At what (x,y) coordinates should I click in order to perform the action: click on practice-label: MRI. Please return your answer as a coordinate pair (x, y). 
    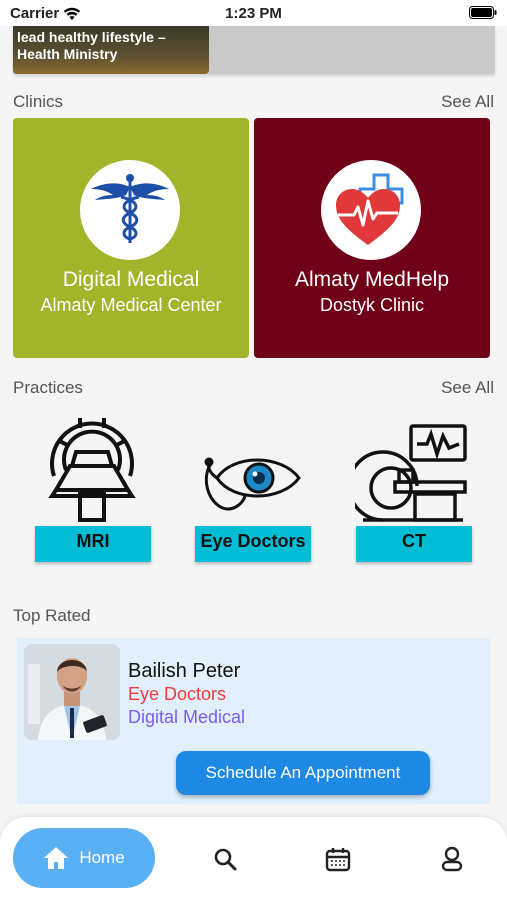
    Looking at the image, I should click on (93, 544).